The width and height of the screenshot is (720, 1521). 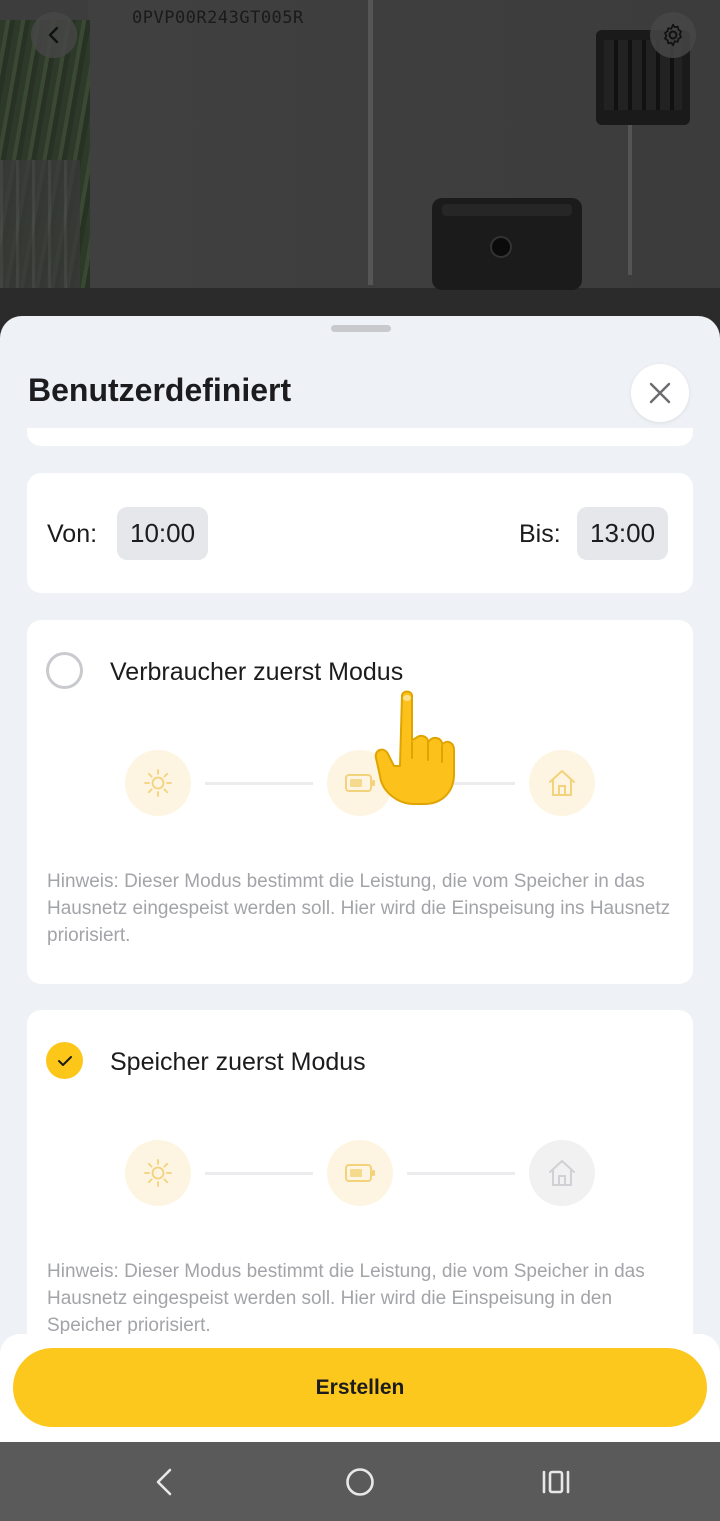 What do you see at coordinates (238, 1062) in the screenshot?
I see `mode-title: Speicher zuerst Modus` at bounding box center [238, 1062].